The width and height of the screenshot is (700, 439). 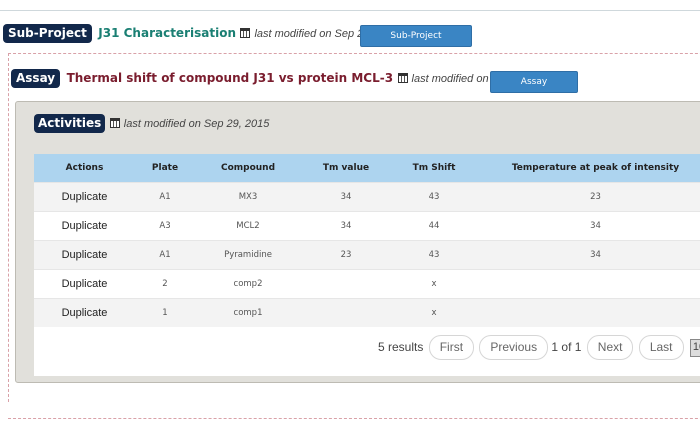 I want to click on subproject-badge: Sub-Project, so click(x=47, y=33).